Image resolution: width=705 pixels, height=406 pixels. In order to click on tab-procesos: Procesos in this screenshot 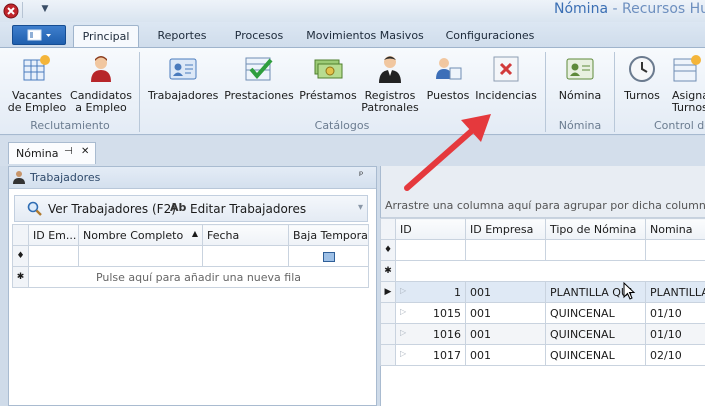, I will do `click(259, 36)`.